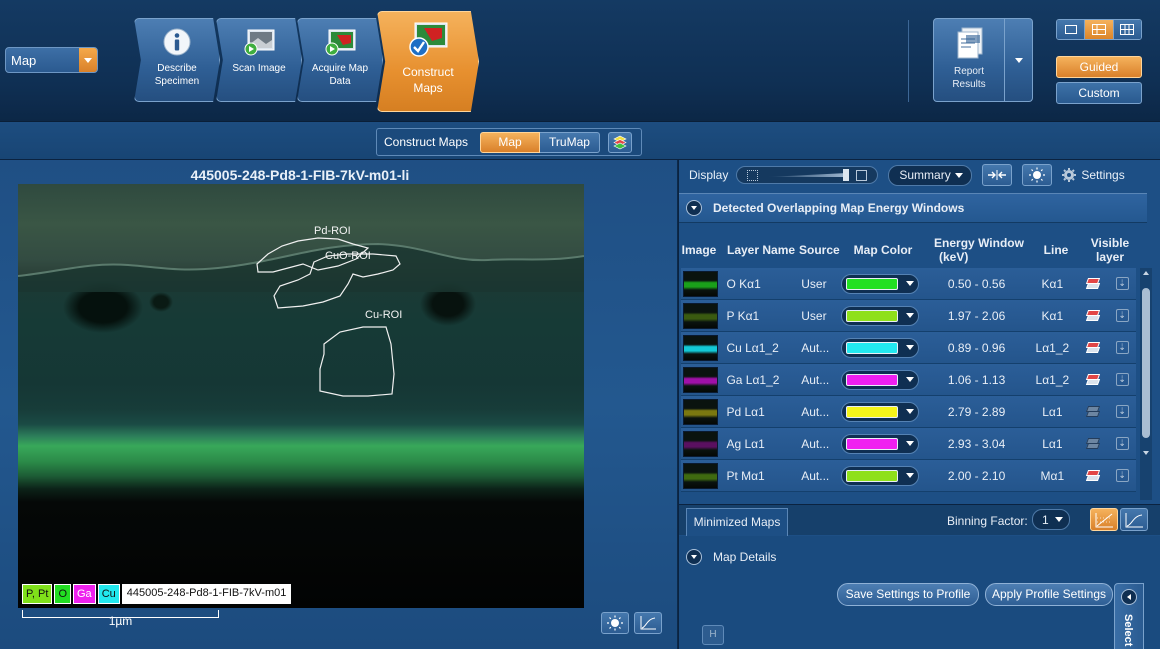 The image size is (1160, 649). What do you see at coordinates (177, 68) in the screenshot?
I see `step-label: Describe` at bounding box center [177, 68].